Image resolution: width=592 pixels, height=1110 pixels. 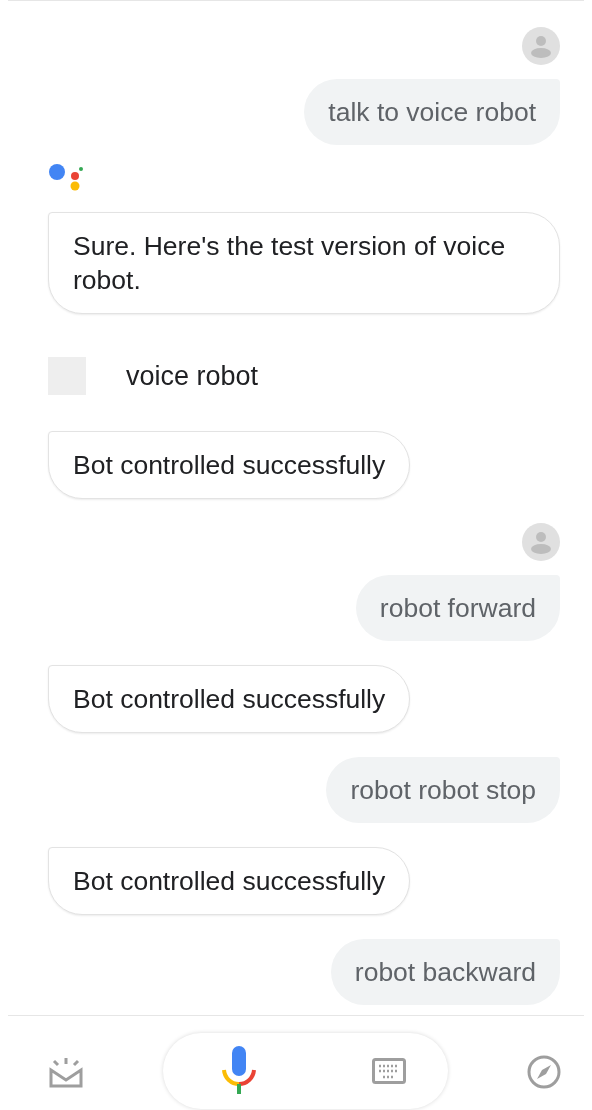 I want to click on compass-icon, so click(x=544, y=1072).